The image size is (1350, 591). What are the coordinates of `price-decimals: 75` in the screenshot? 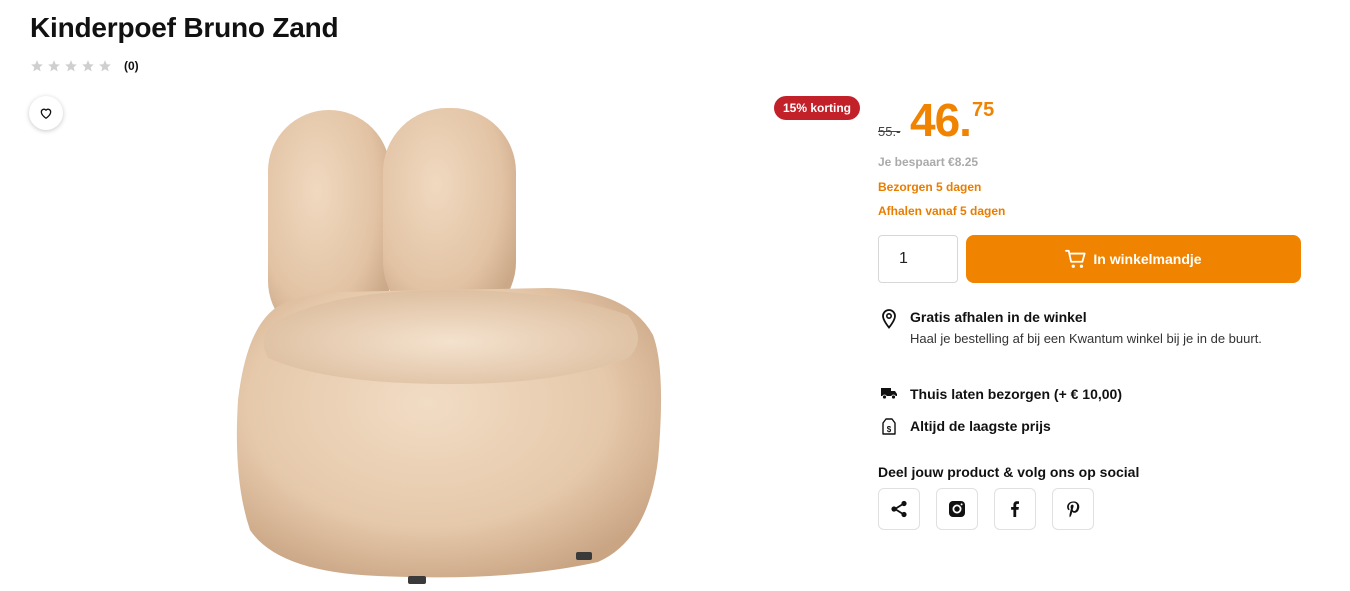 It's located at (983, 110).